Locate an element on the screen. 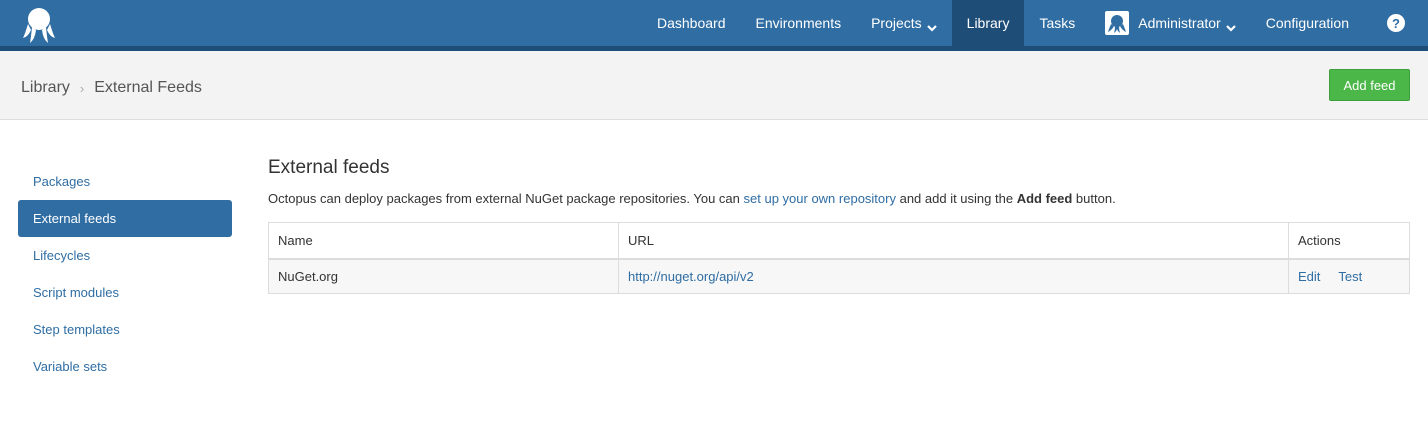 Image resolution: width=1428 pixels, height=436 pixels. breadcrumb: Library › External Feeds is located at coordinates (111, 88).